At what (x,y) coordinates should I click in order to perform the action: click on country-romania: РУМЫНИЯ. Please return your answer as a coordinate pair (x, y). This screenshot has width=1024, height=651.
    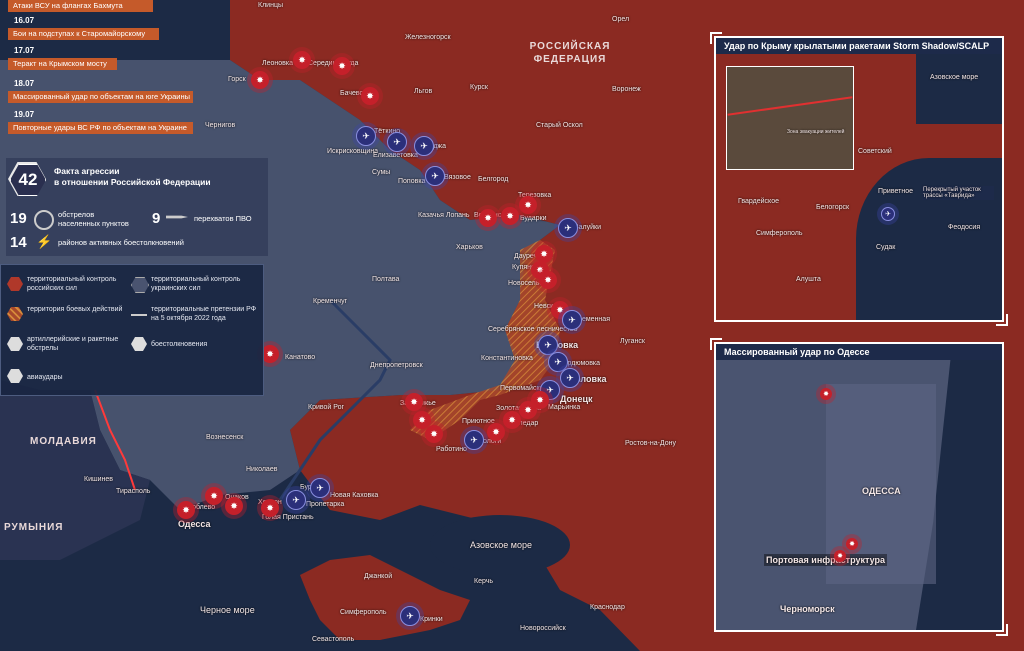
    Looking at the image, I should click on (34, 527).